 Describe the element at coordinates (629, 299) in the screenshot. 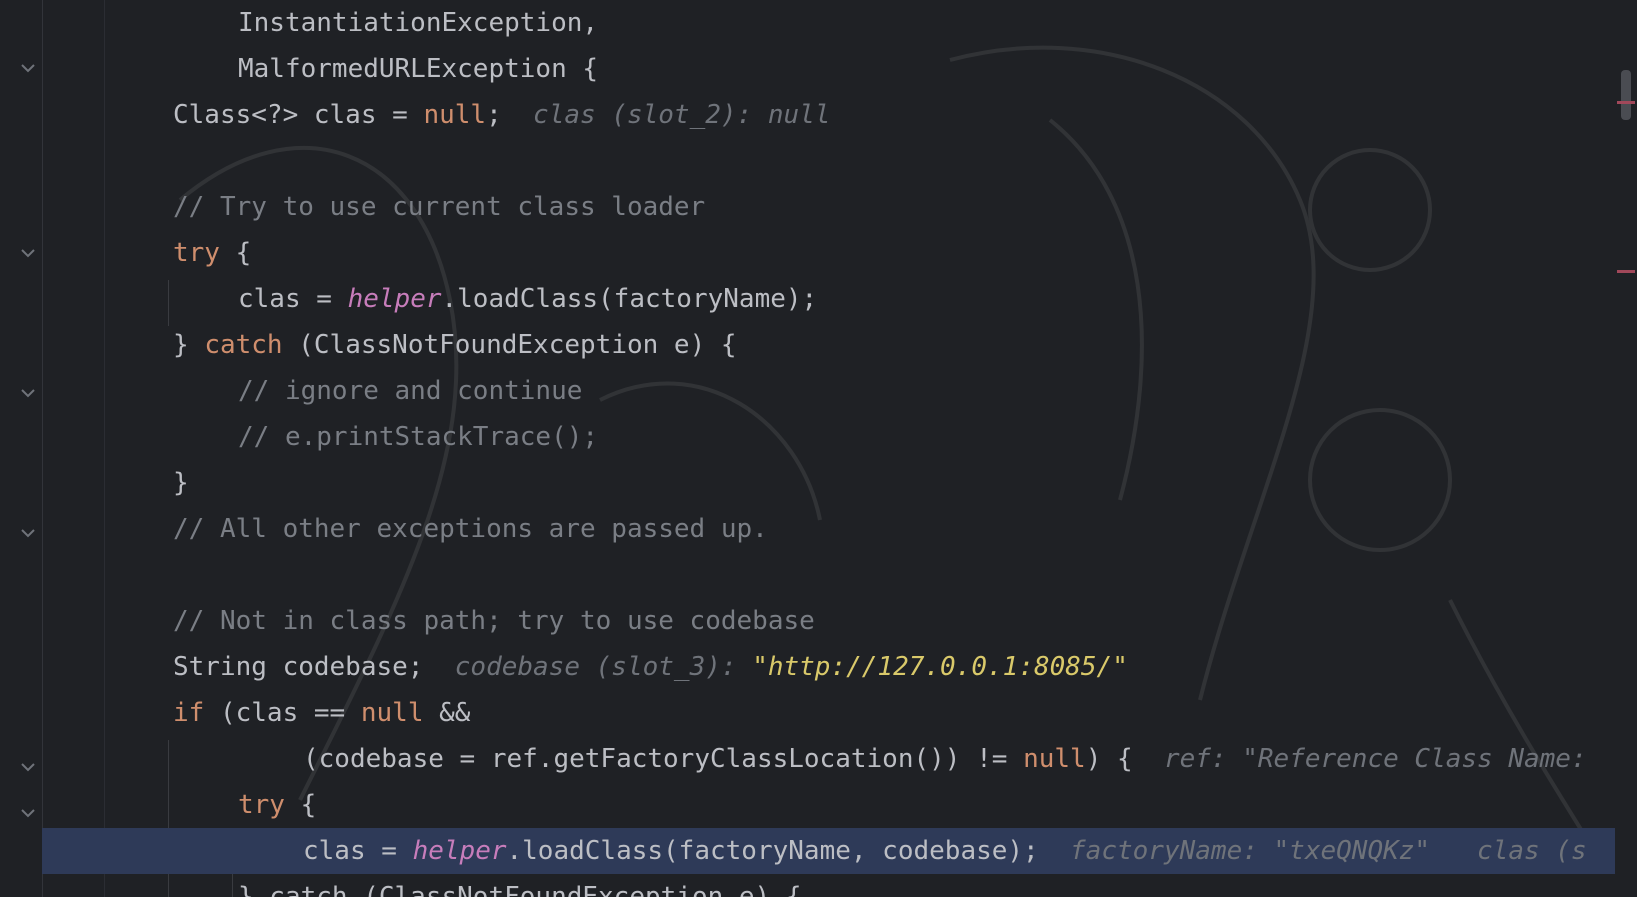

I see `code-token: .loadClass(factoryName);` at that location.